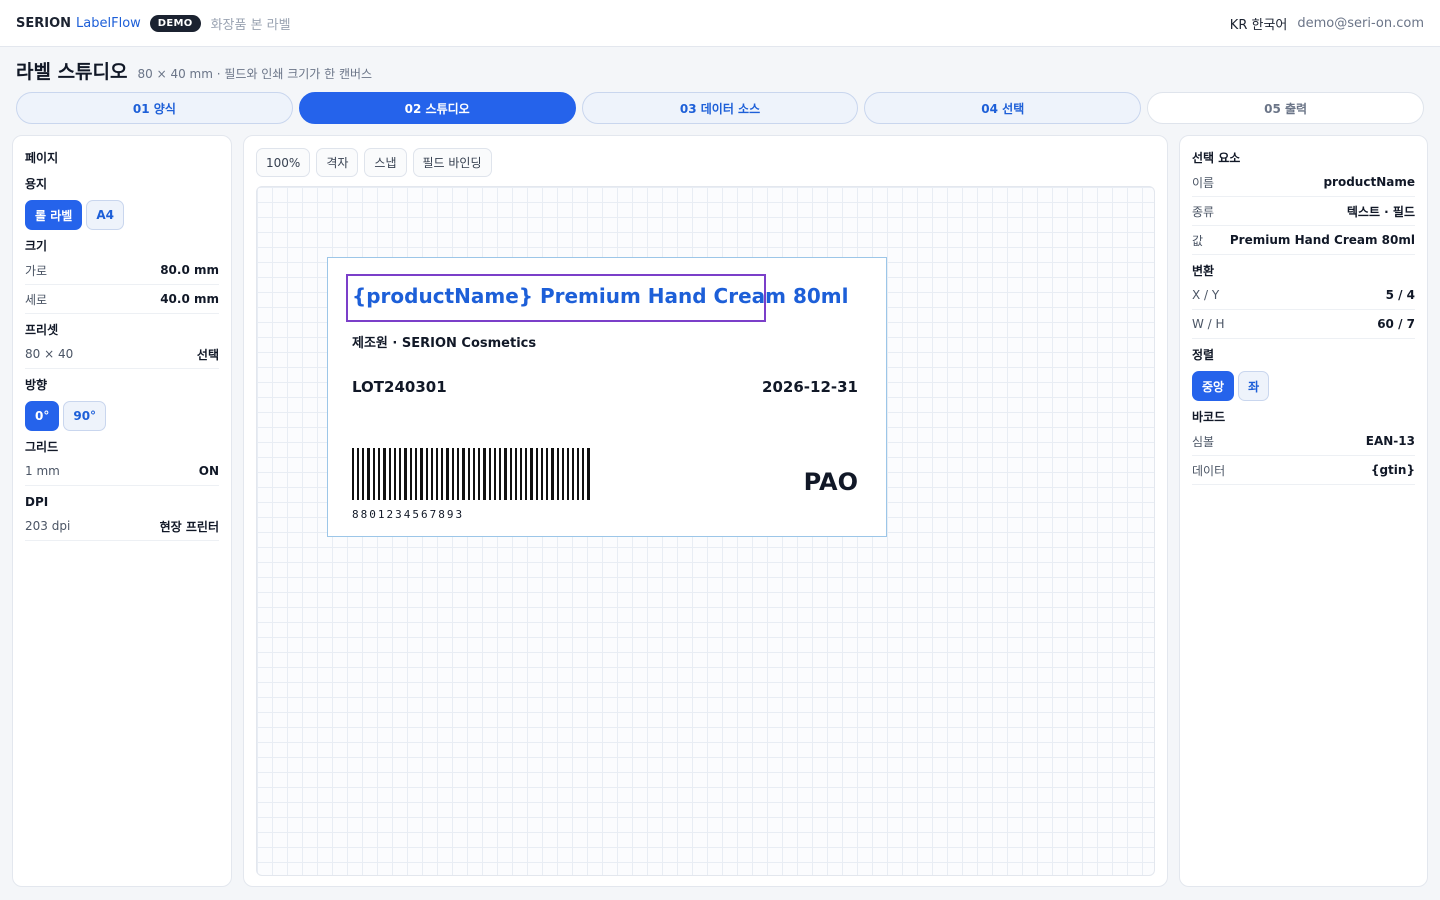 This screenshot has width=1440, height=900. What do you see at coordinates (1303, 470) in the screenshot?
I see `barcode-data-row: 데이터 {gtin}` at bounding box center [1303, 470].